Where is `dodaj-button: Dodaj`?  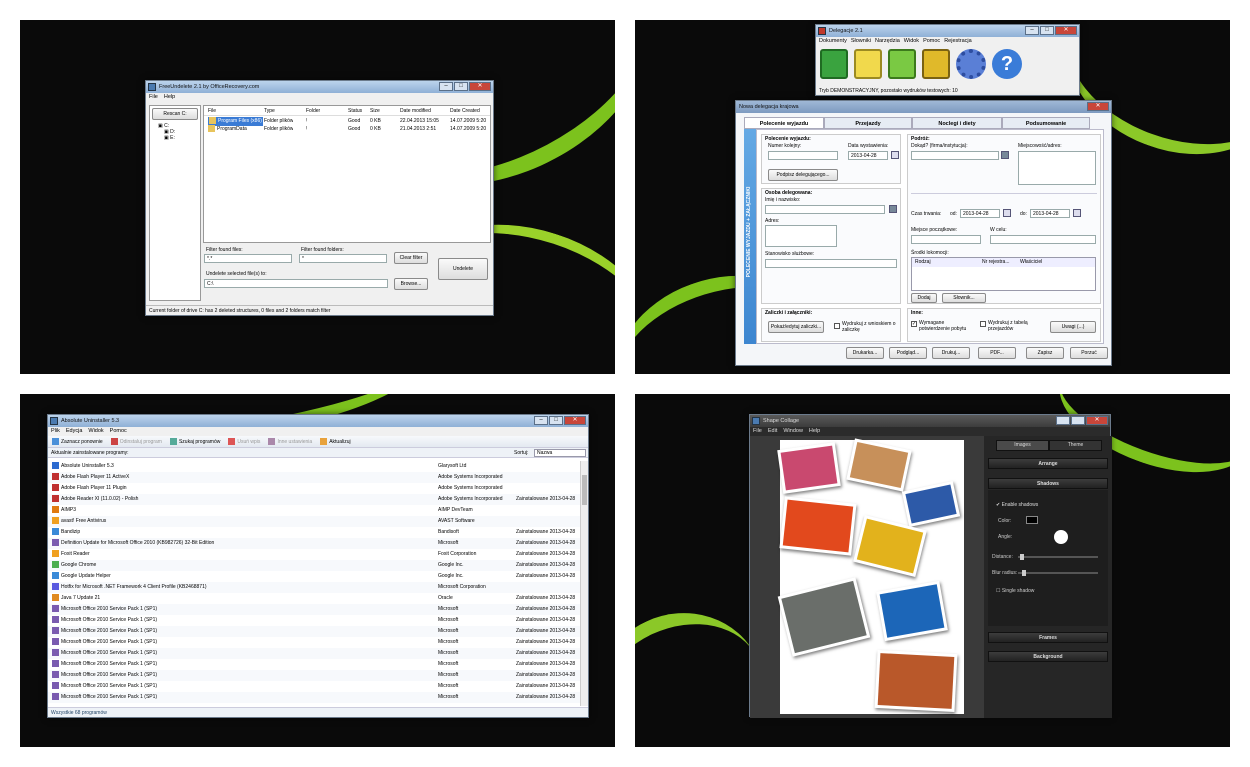 dodaj-button: Dodaj is located at coordinates (924, 298).